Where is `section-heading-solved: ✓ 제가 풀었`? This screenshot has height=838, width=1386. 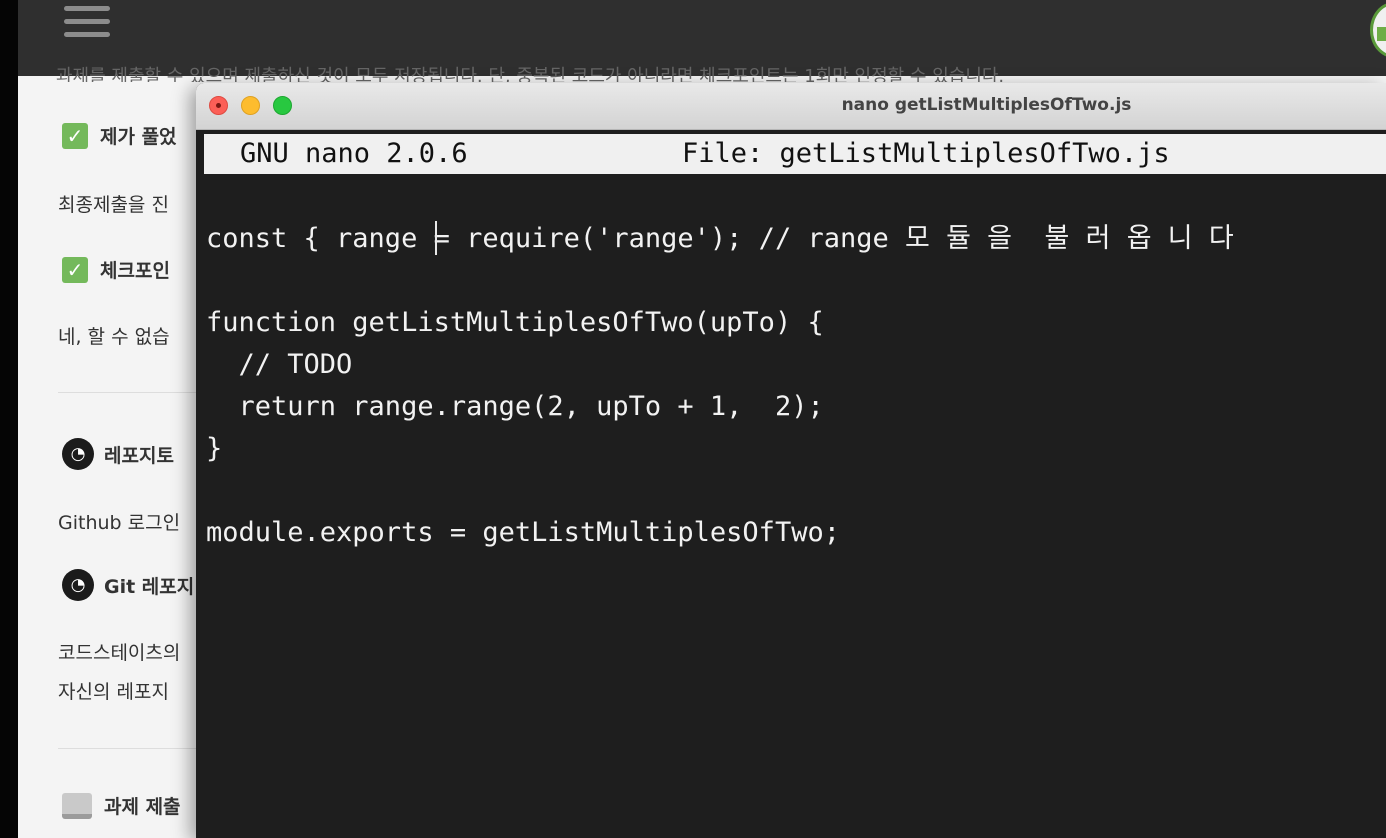
section-heading-solved: ✓ 제가 풀었 is located at coordinates (119, 135).